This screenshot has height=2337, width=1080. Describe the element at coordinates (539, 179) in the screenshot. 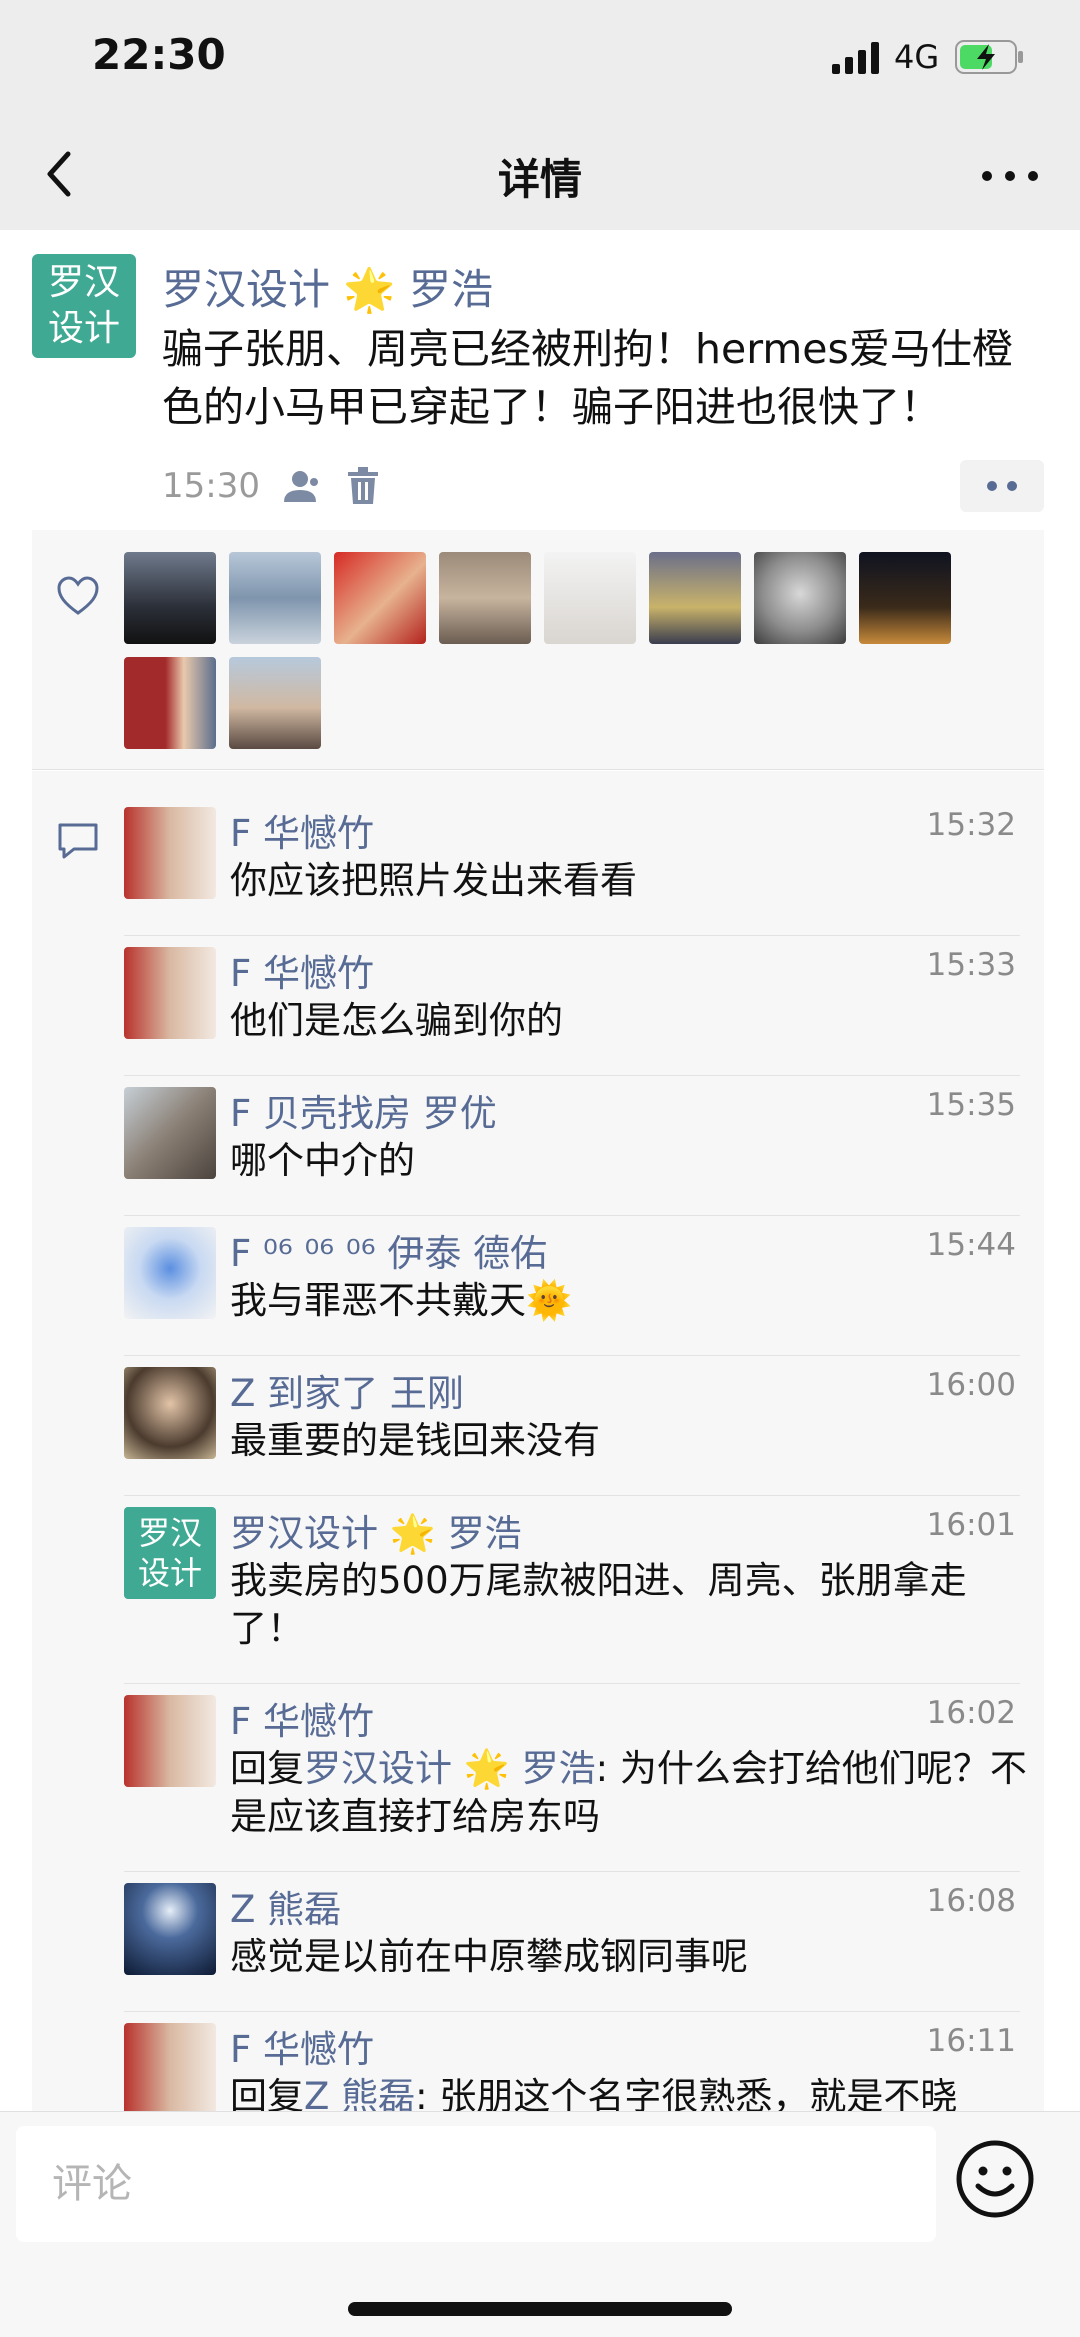

I see `page-title: 详情` at that location.